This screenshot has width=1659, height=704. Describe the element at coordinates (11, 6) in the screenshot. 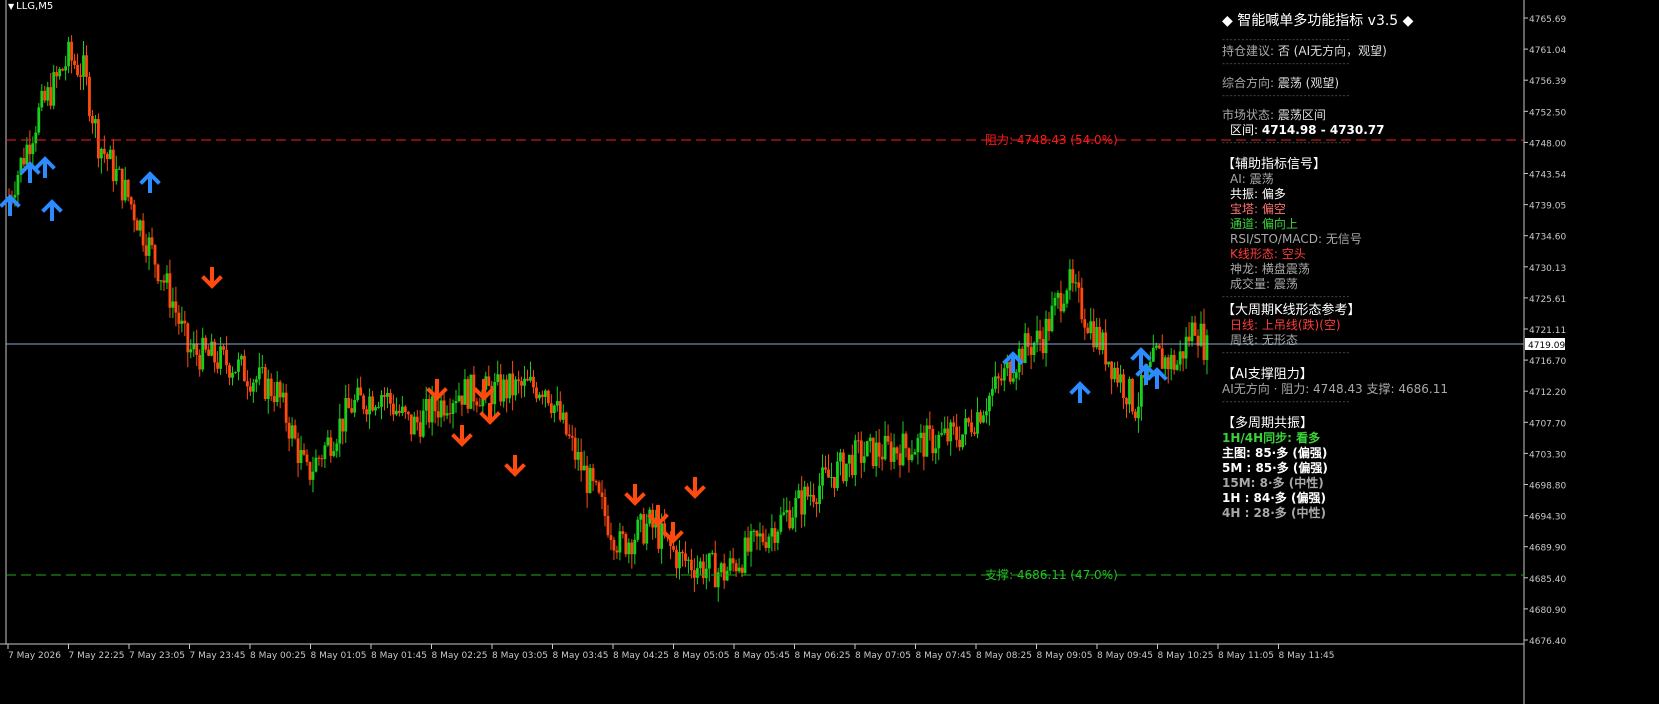

I see `dropdown-triangle-icon: ▼` at that location.